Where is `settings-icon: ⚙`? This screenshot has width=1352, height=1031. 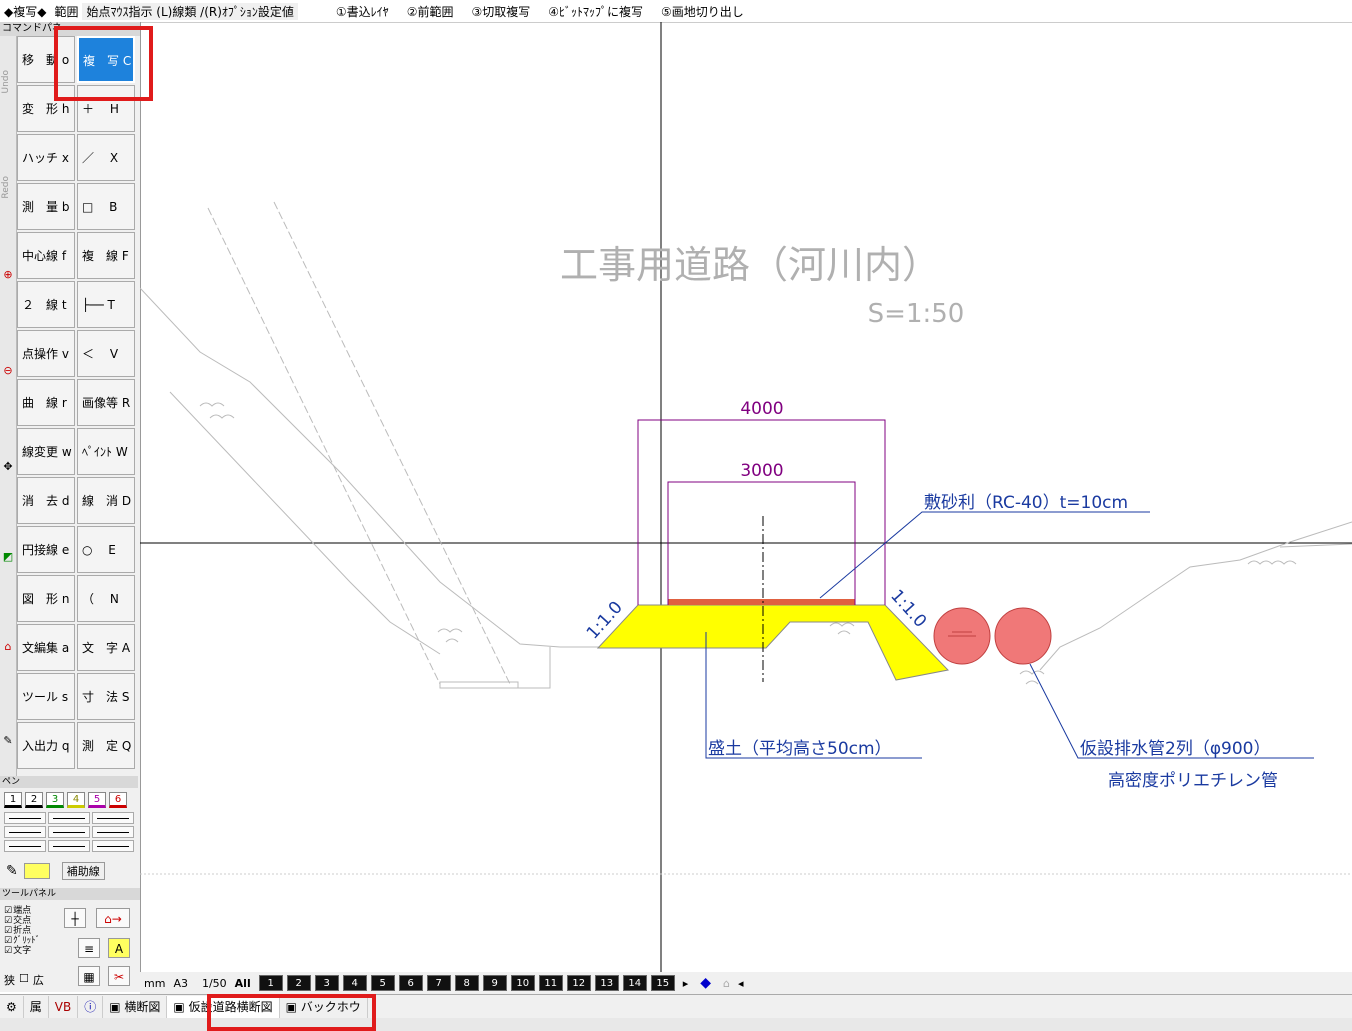
settings-icon: ⚙ is located at coordinates (12, 1007).